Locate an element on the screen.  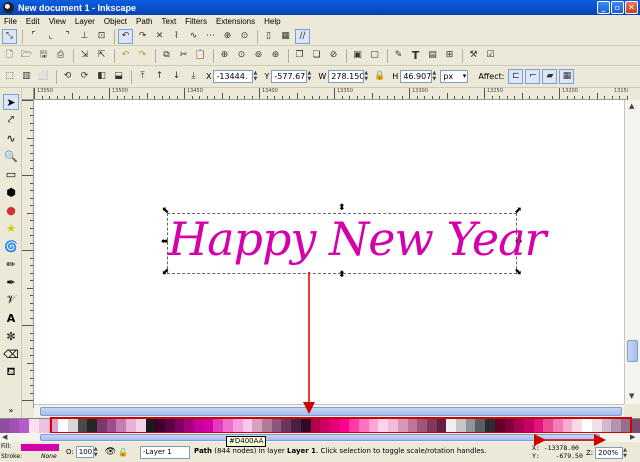
new-document-icon: 🗋 is located at coordinates (9, 55).